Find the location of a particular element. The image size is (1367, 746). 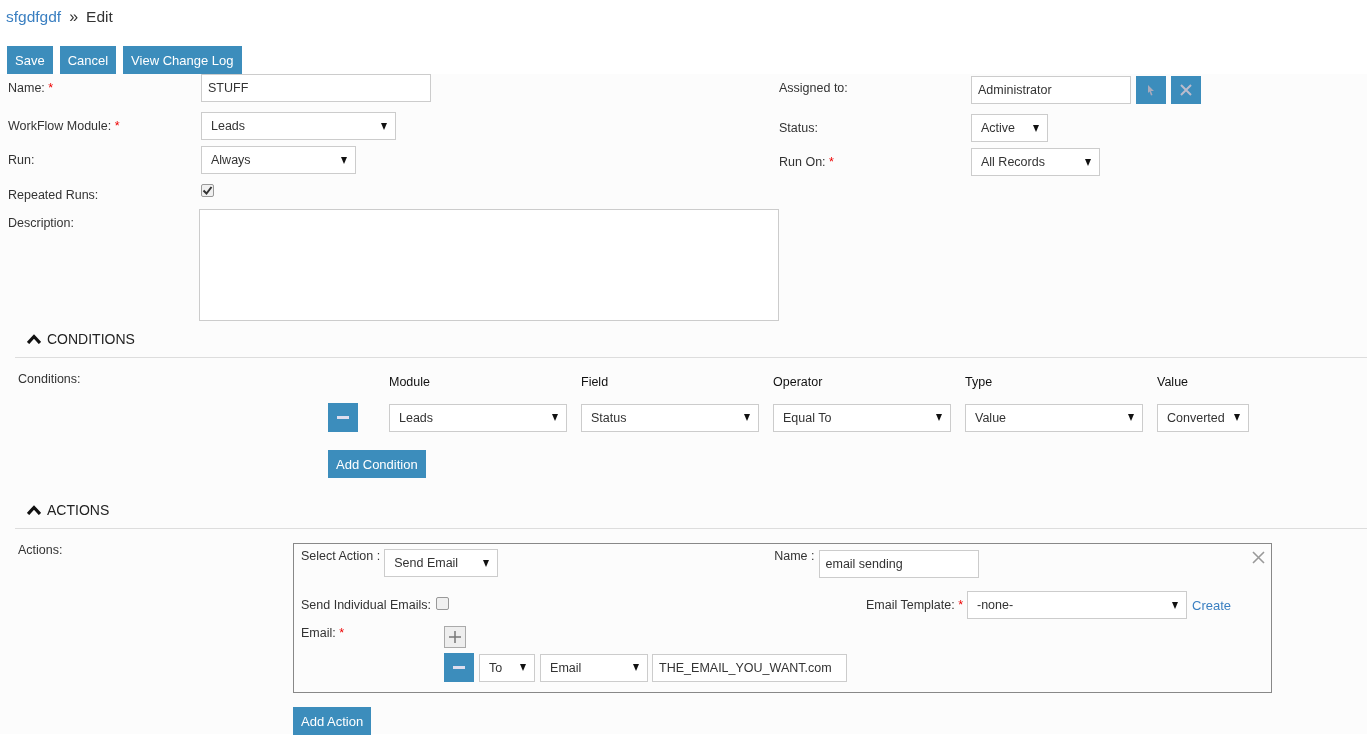

select-field: Converted is located at coordinates (1203, 417).